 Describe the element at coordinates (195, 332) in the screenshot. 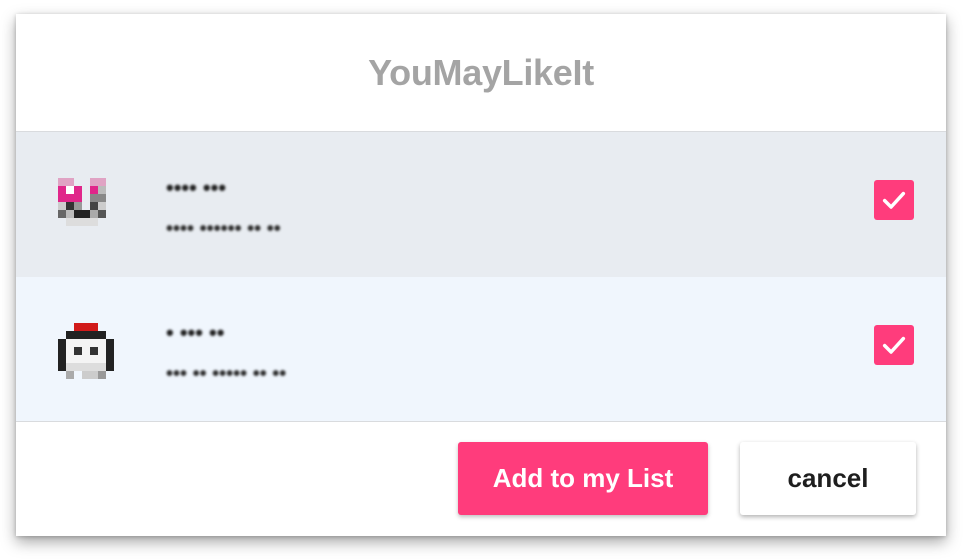

I see `item-name: • ••• ••` at that location.